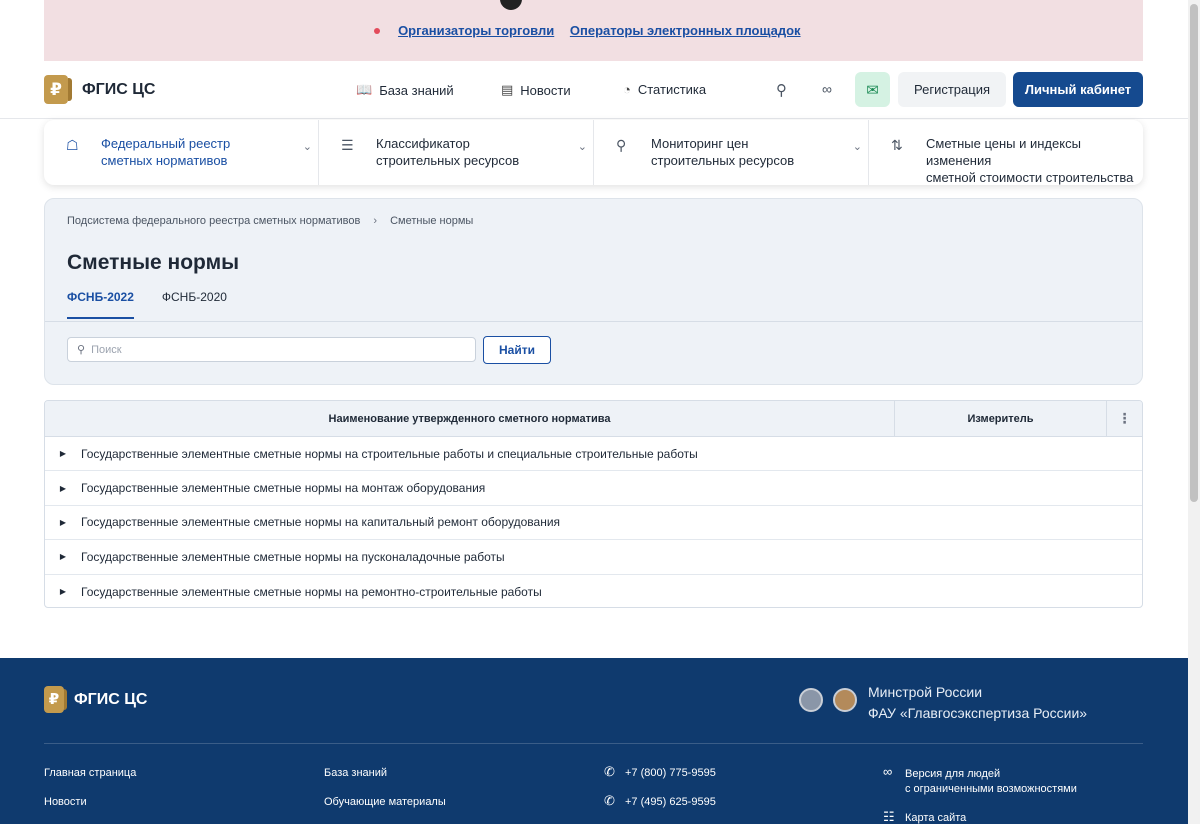 This screenshot has height=824, width=1200. What do you see at coordinates (670, 773) in the screenshot?
I see `footer-phone-1: +7 (800) 775-9595` at bounding box center [670, 773].